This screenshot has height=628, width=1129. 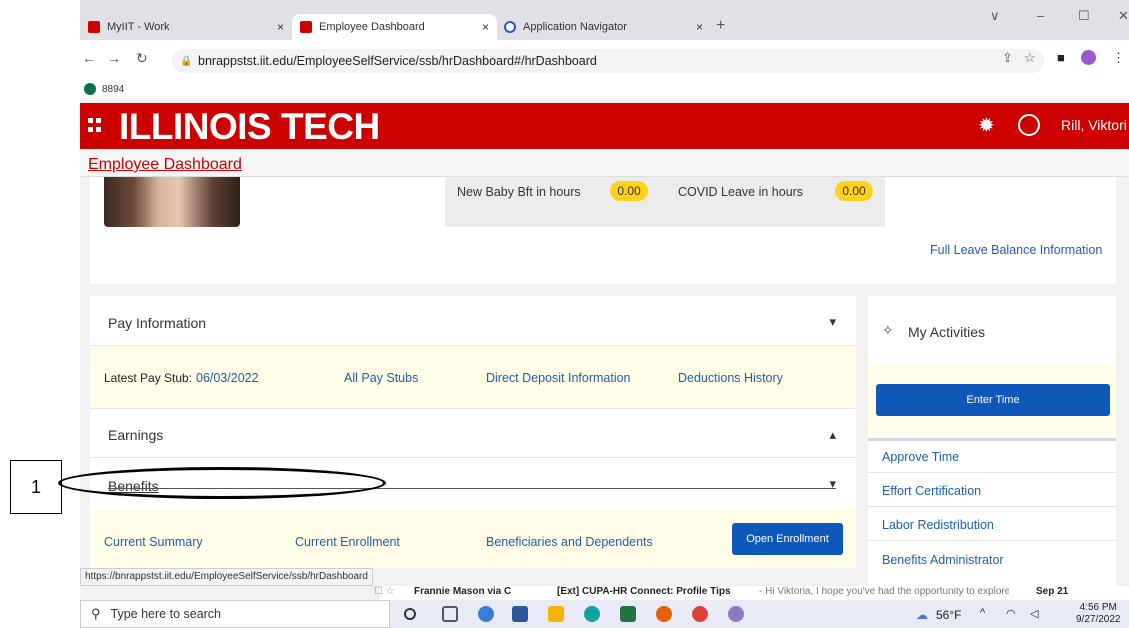 I want to click on my-activities-header: ✧ My Activities, so click(x=992, y=330).